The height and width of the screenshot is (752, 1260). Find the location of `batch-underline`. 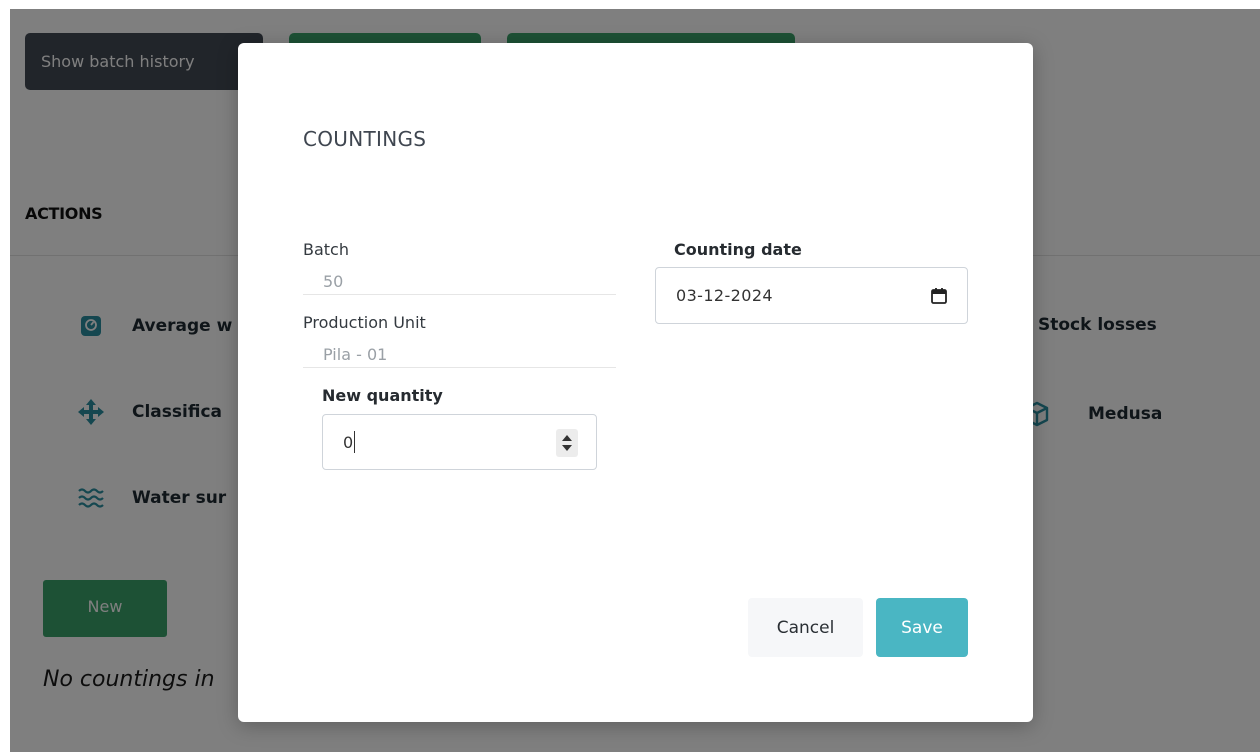

batch-underline is located at coordinates (459, 294).